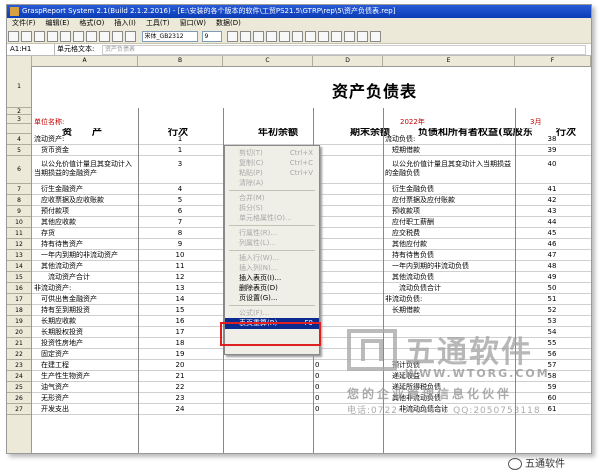 The width and height of the screenshot is (602, 473). What do you see at coordinates (259, 36) in the screenshot?
I see `align-right-icon` at bounding box center [259, 36].